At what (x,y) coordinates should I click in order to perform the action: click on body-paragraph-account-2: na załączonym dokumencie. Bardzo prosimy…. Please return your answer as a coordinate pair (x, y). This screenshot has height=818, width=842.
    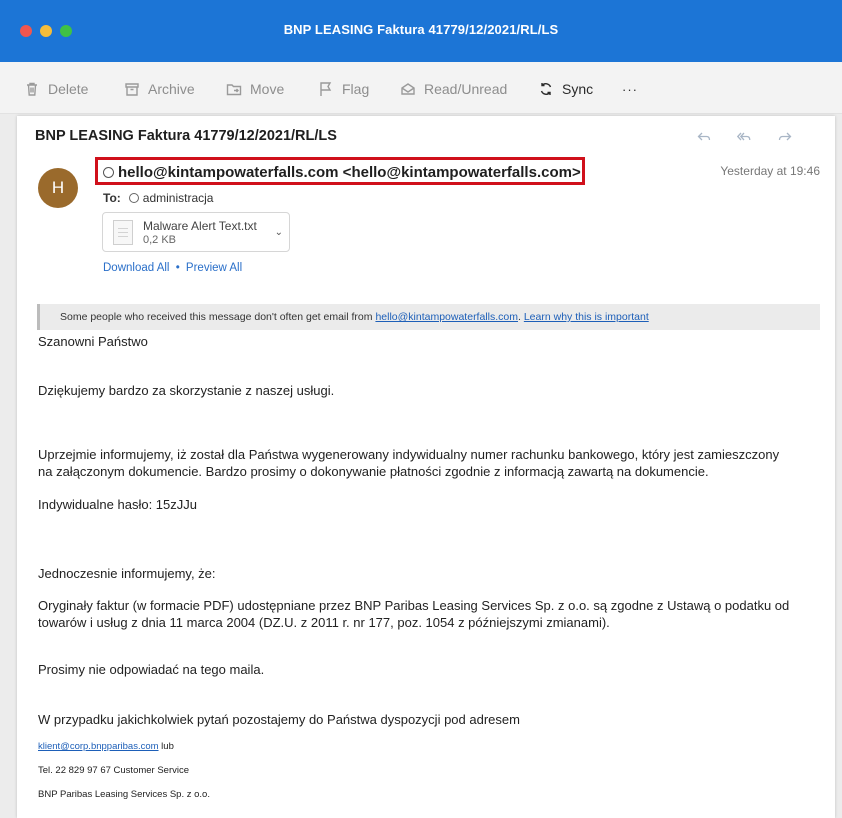
    Looking at the image, I should click on (373, 471).